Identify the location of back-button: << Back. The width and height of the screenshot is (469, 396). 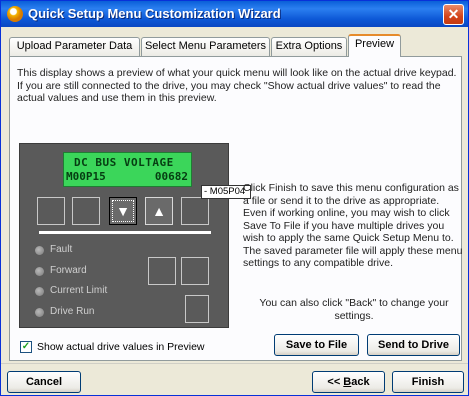
(348, 382).